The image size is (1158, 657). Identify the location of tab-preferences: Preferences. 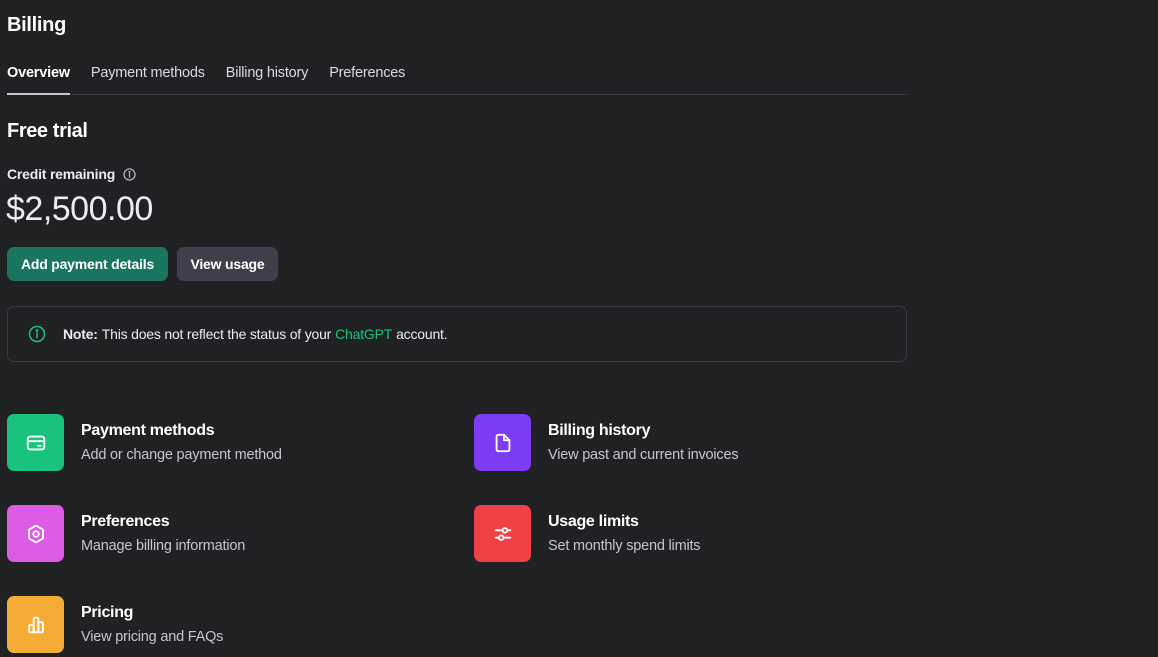
(367, 79).